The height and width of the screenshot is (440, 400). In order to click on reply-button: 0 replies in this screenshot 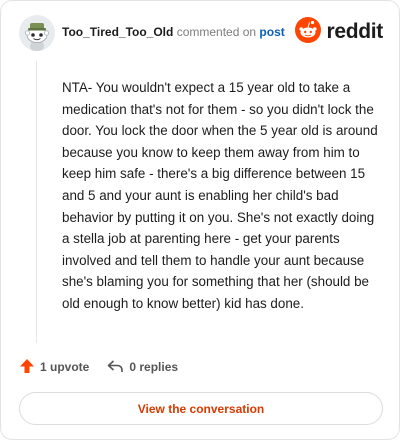, I will do `click(142, 367)`.